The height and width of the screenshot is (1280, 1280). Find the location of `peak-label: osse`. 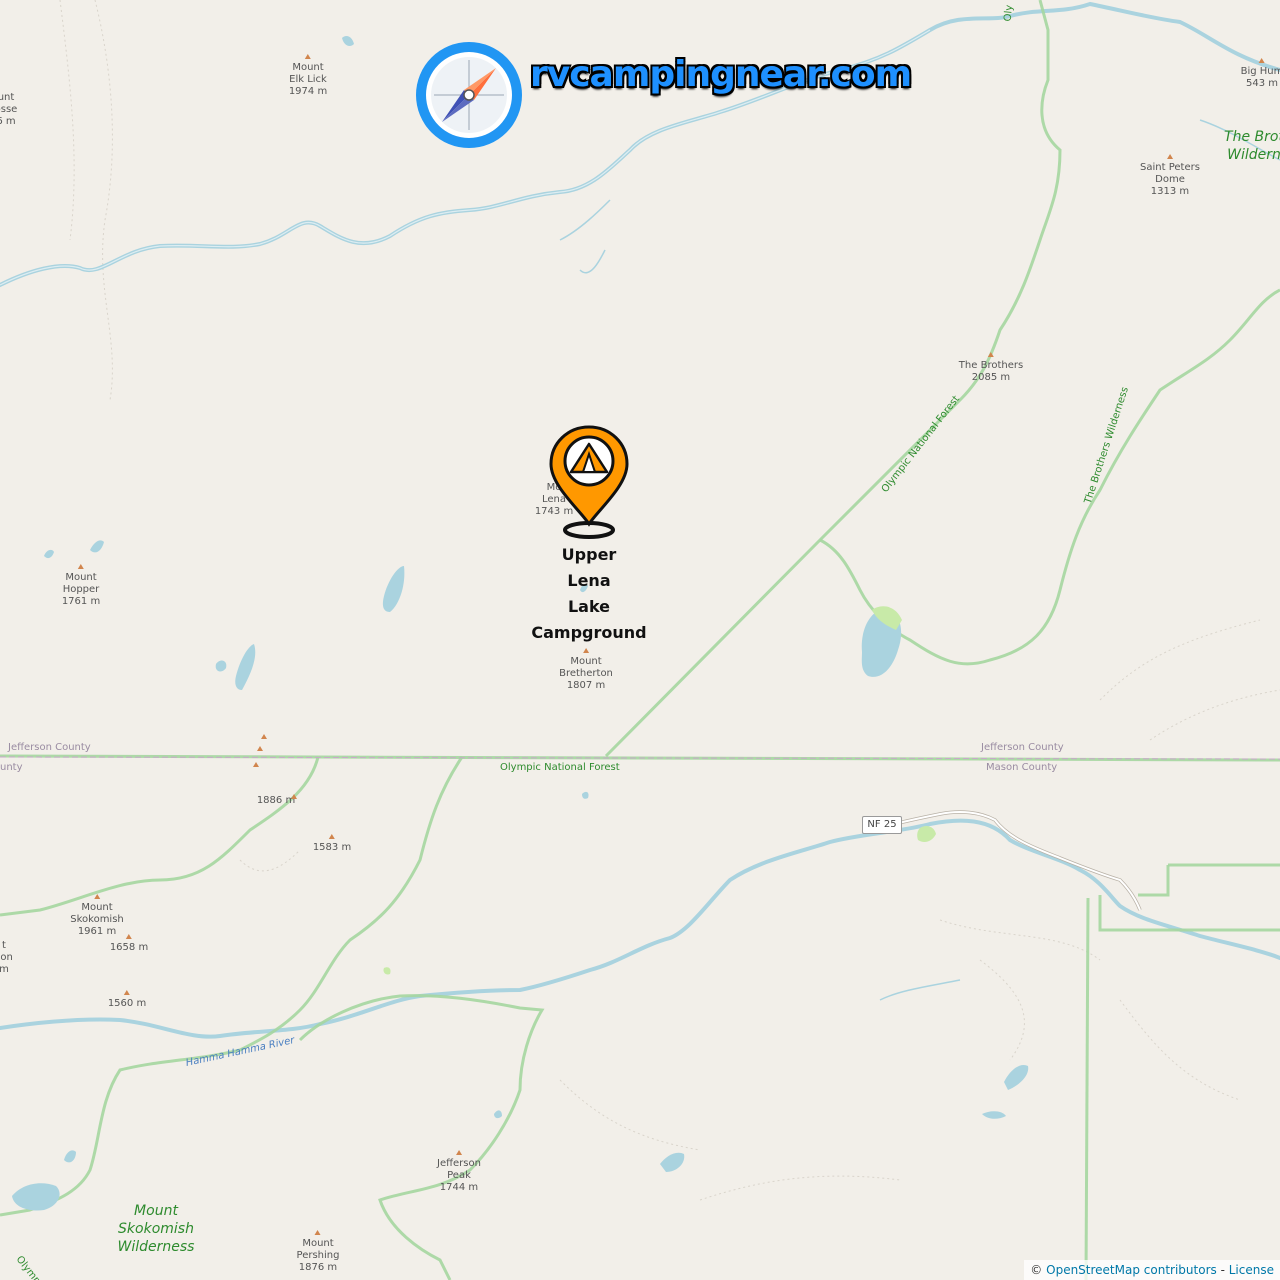

peak-label: osse is located at coordinates (9, 109).